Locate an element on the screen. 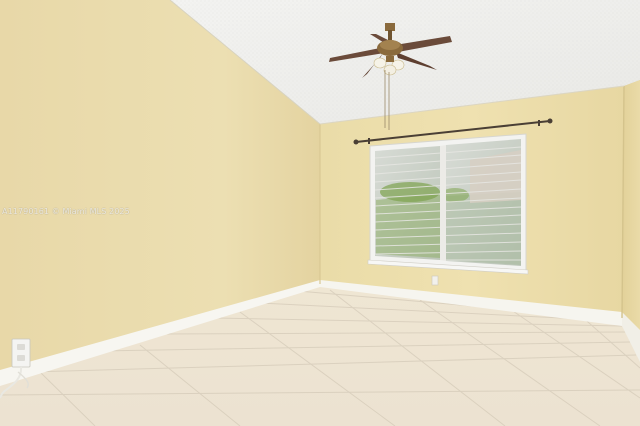 Image resolution: width=640 pixels, height=426 pixels. back-wall-outlet is located at coordinates (435, 280).